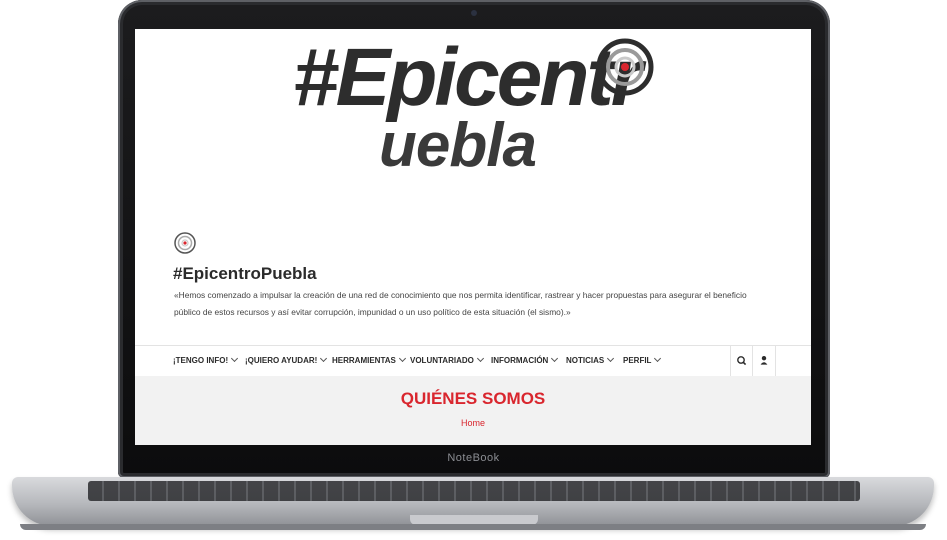  Describe the element at coordinates (473, 398) in the screenshot. I see `page-title: QUIÉNES SOMOS` at that location.